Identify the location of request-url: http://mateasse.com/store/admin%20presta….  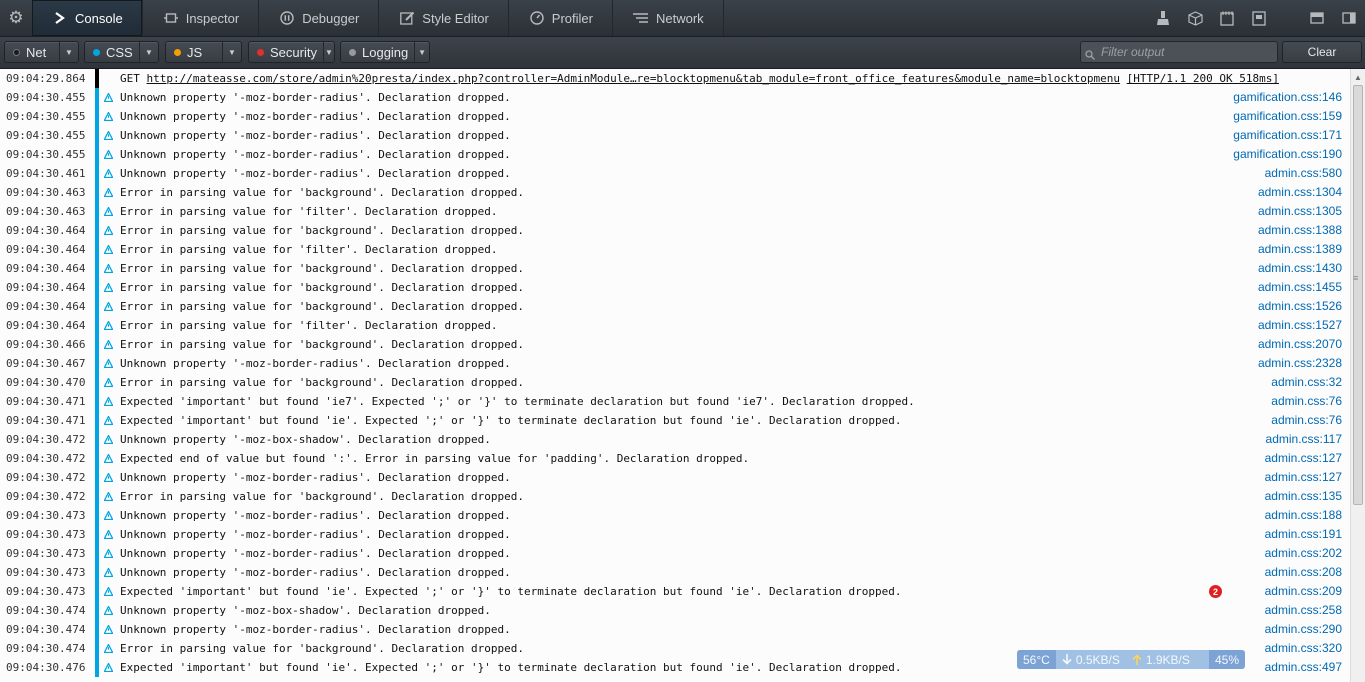
(634, 78).